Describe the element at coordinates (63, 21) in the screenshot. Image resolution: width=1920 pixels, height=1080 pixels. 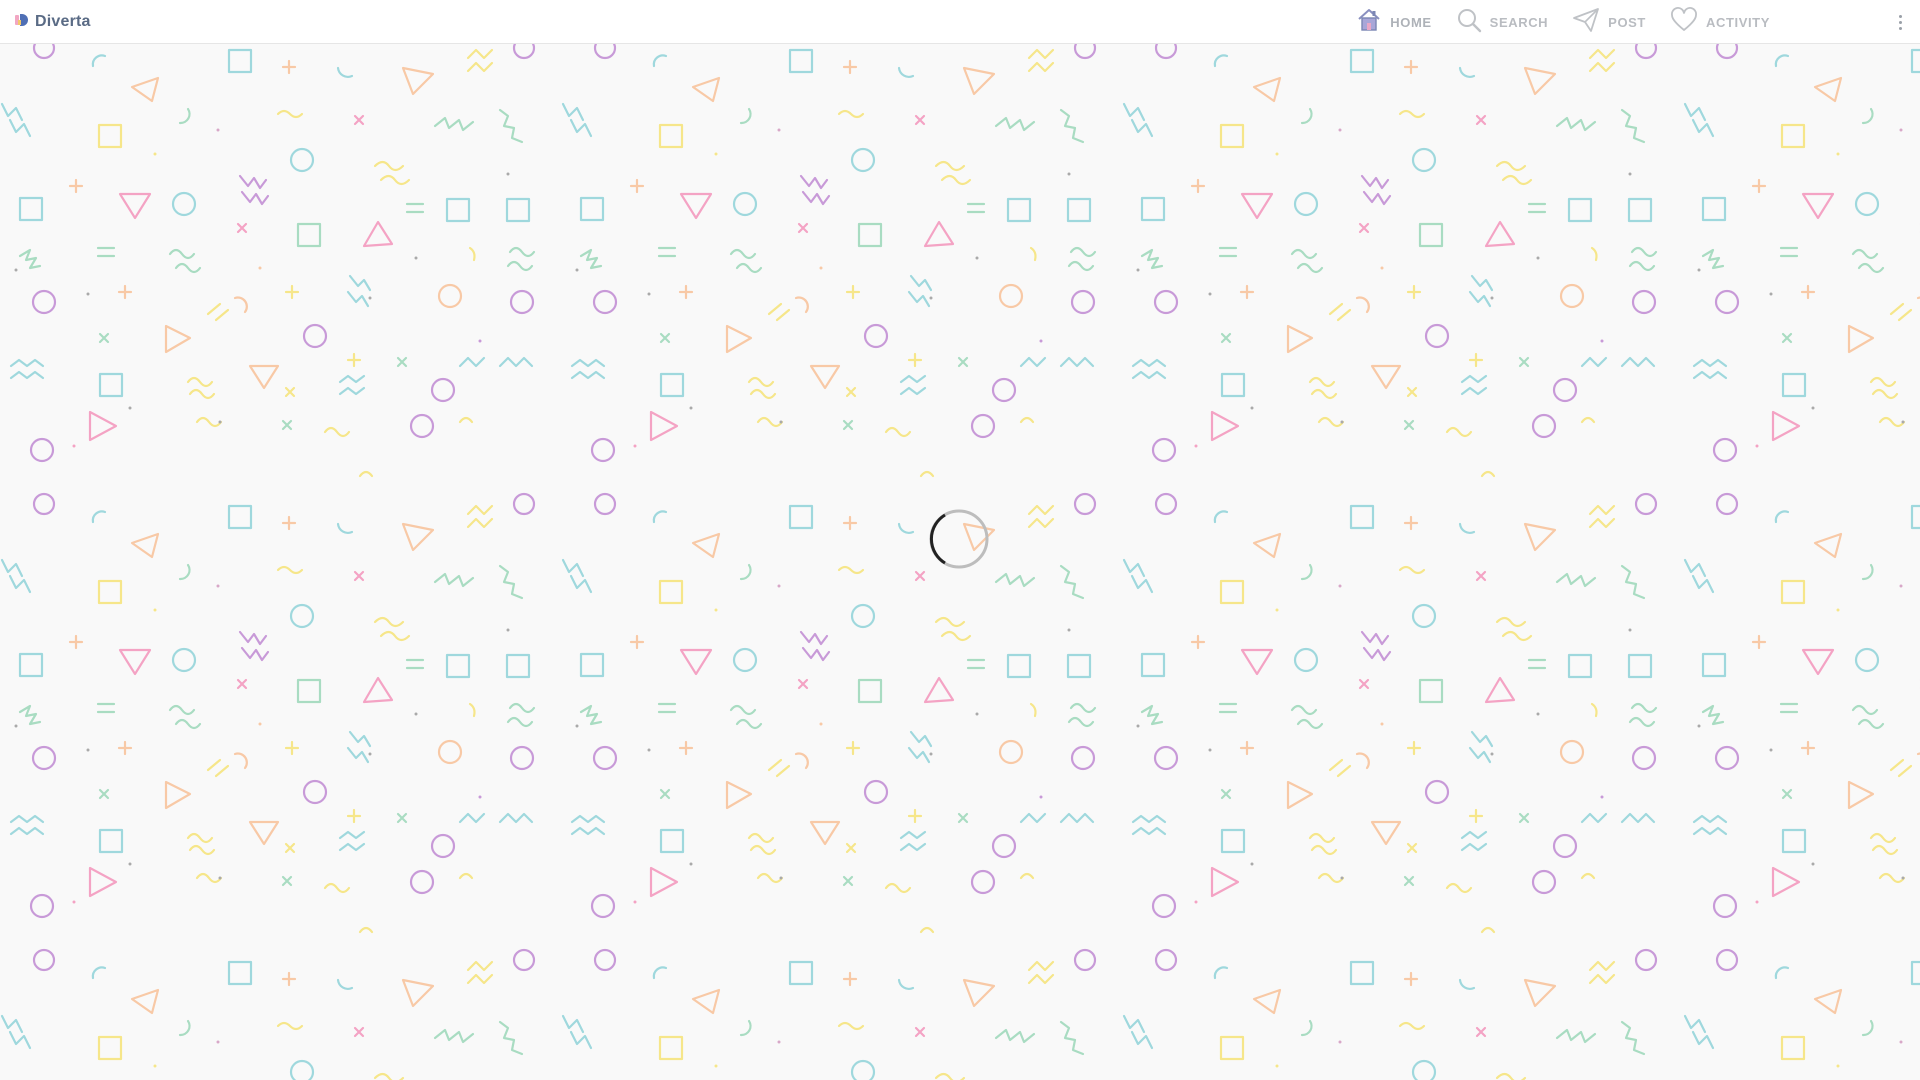
I see `brand-name: Diverta` at that location.